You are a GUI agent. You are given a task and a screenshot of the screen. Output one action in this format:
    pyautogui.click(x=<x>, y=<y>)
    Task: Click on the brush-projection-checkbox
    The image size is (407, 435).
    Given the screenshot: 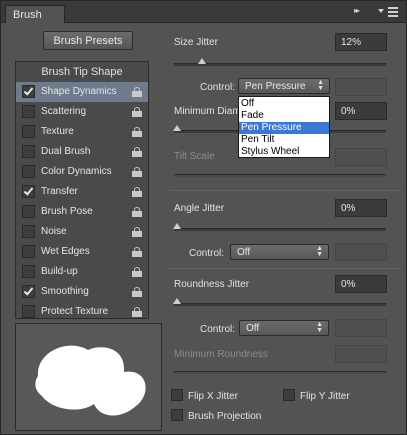 What is the action you would take?
    pyautogui.click(x=177, y=415)
    